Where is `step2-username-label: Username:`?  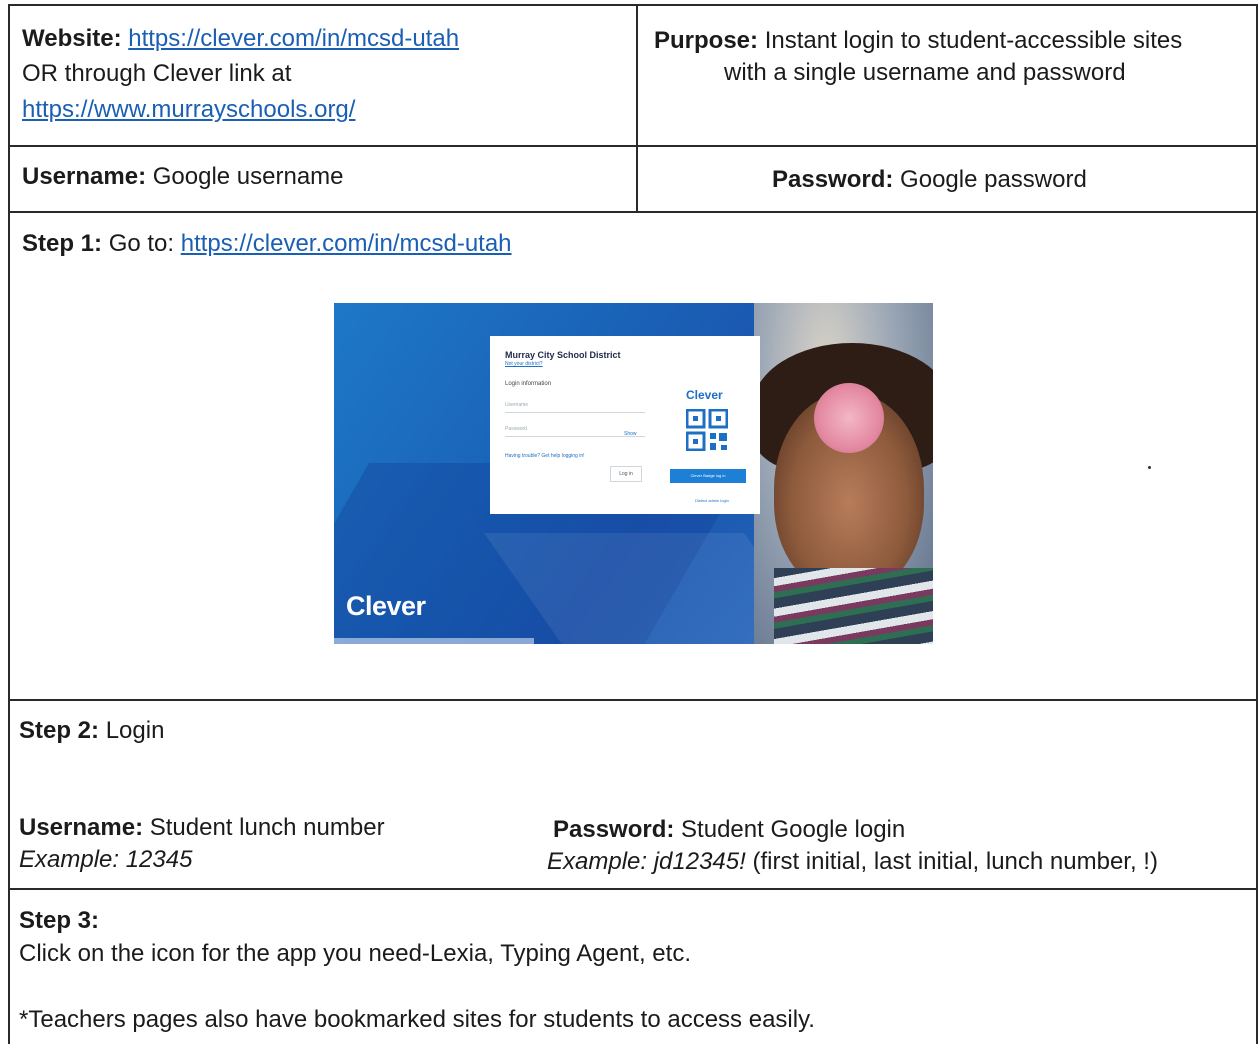 step2-username-label: Username: is located at coordinates (81, 827).